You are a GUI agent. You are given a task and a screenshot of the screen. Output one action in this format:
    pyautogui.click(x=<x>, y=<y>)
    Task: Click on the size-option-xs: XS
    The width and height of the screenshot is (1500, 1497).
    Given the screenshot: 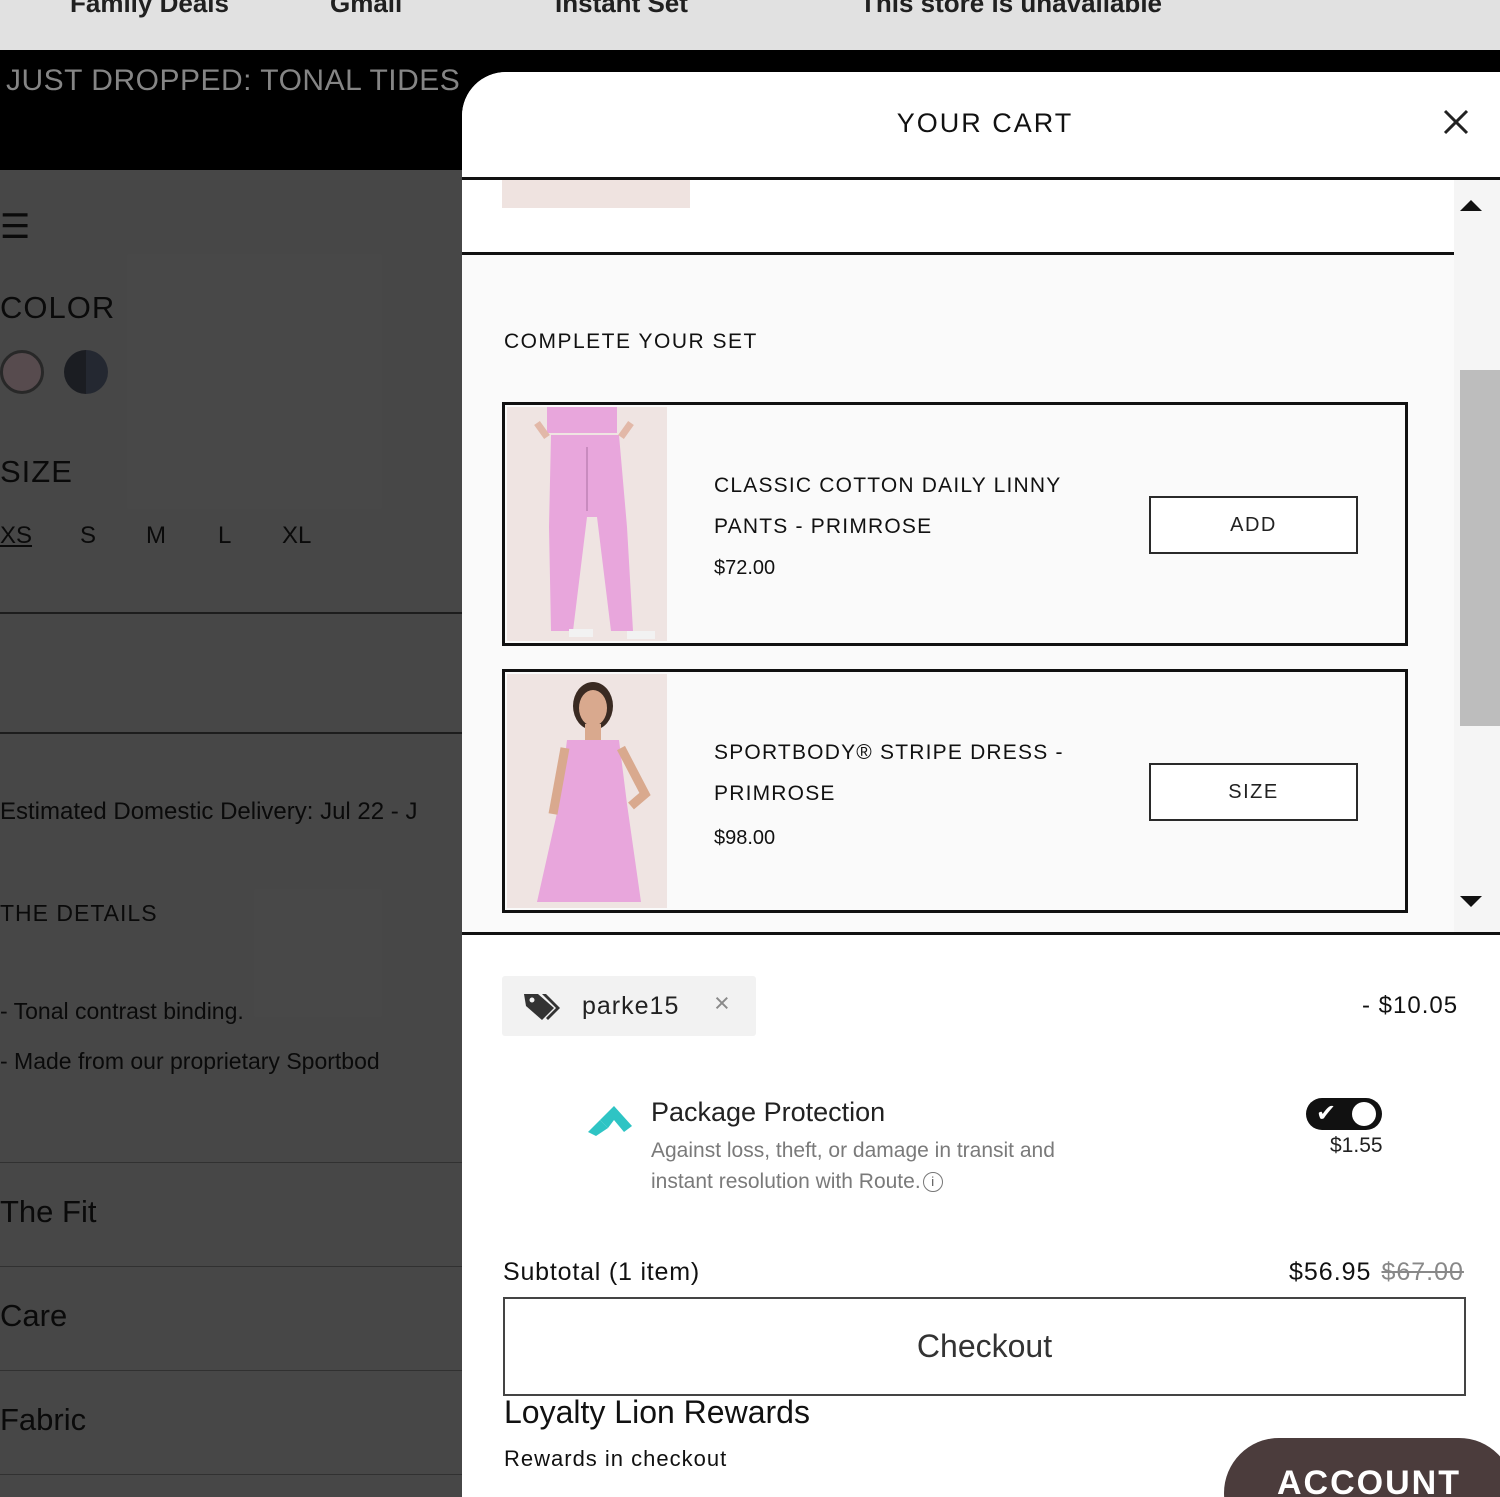 What is the action you would take?
    pyautogui.click(x=16, y=536)
    